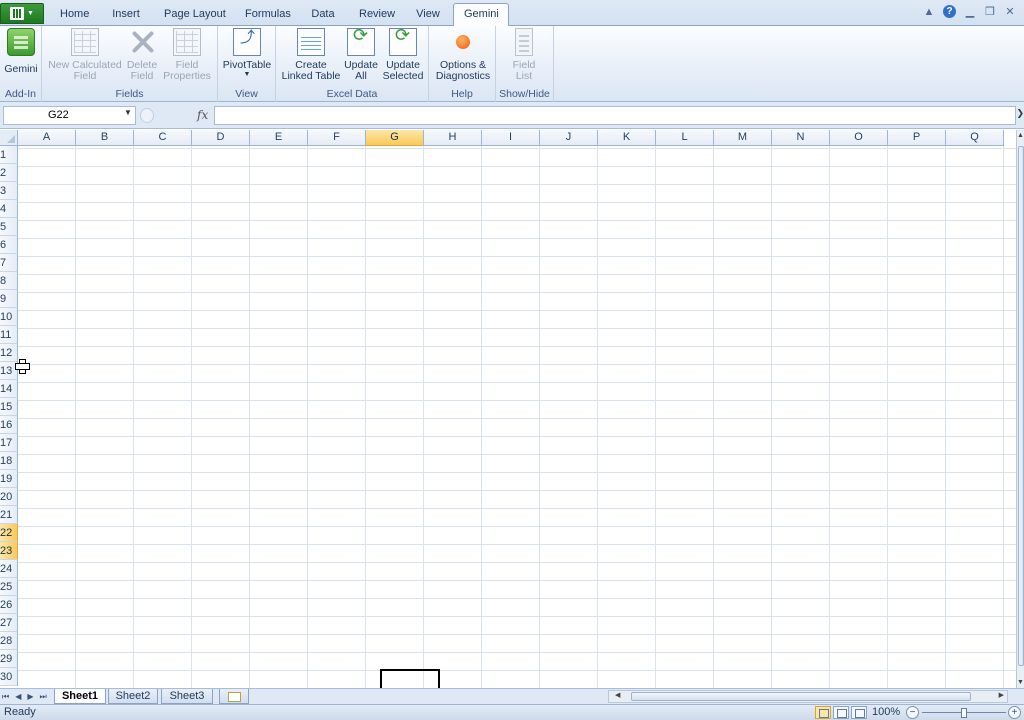 Image resolution: width=1024 pixels, height=720 pixels. I want to click on new-calculated-field-button: New Calculated Field, so click(85, 55).